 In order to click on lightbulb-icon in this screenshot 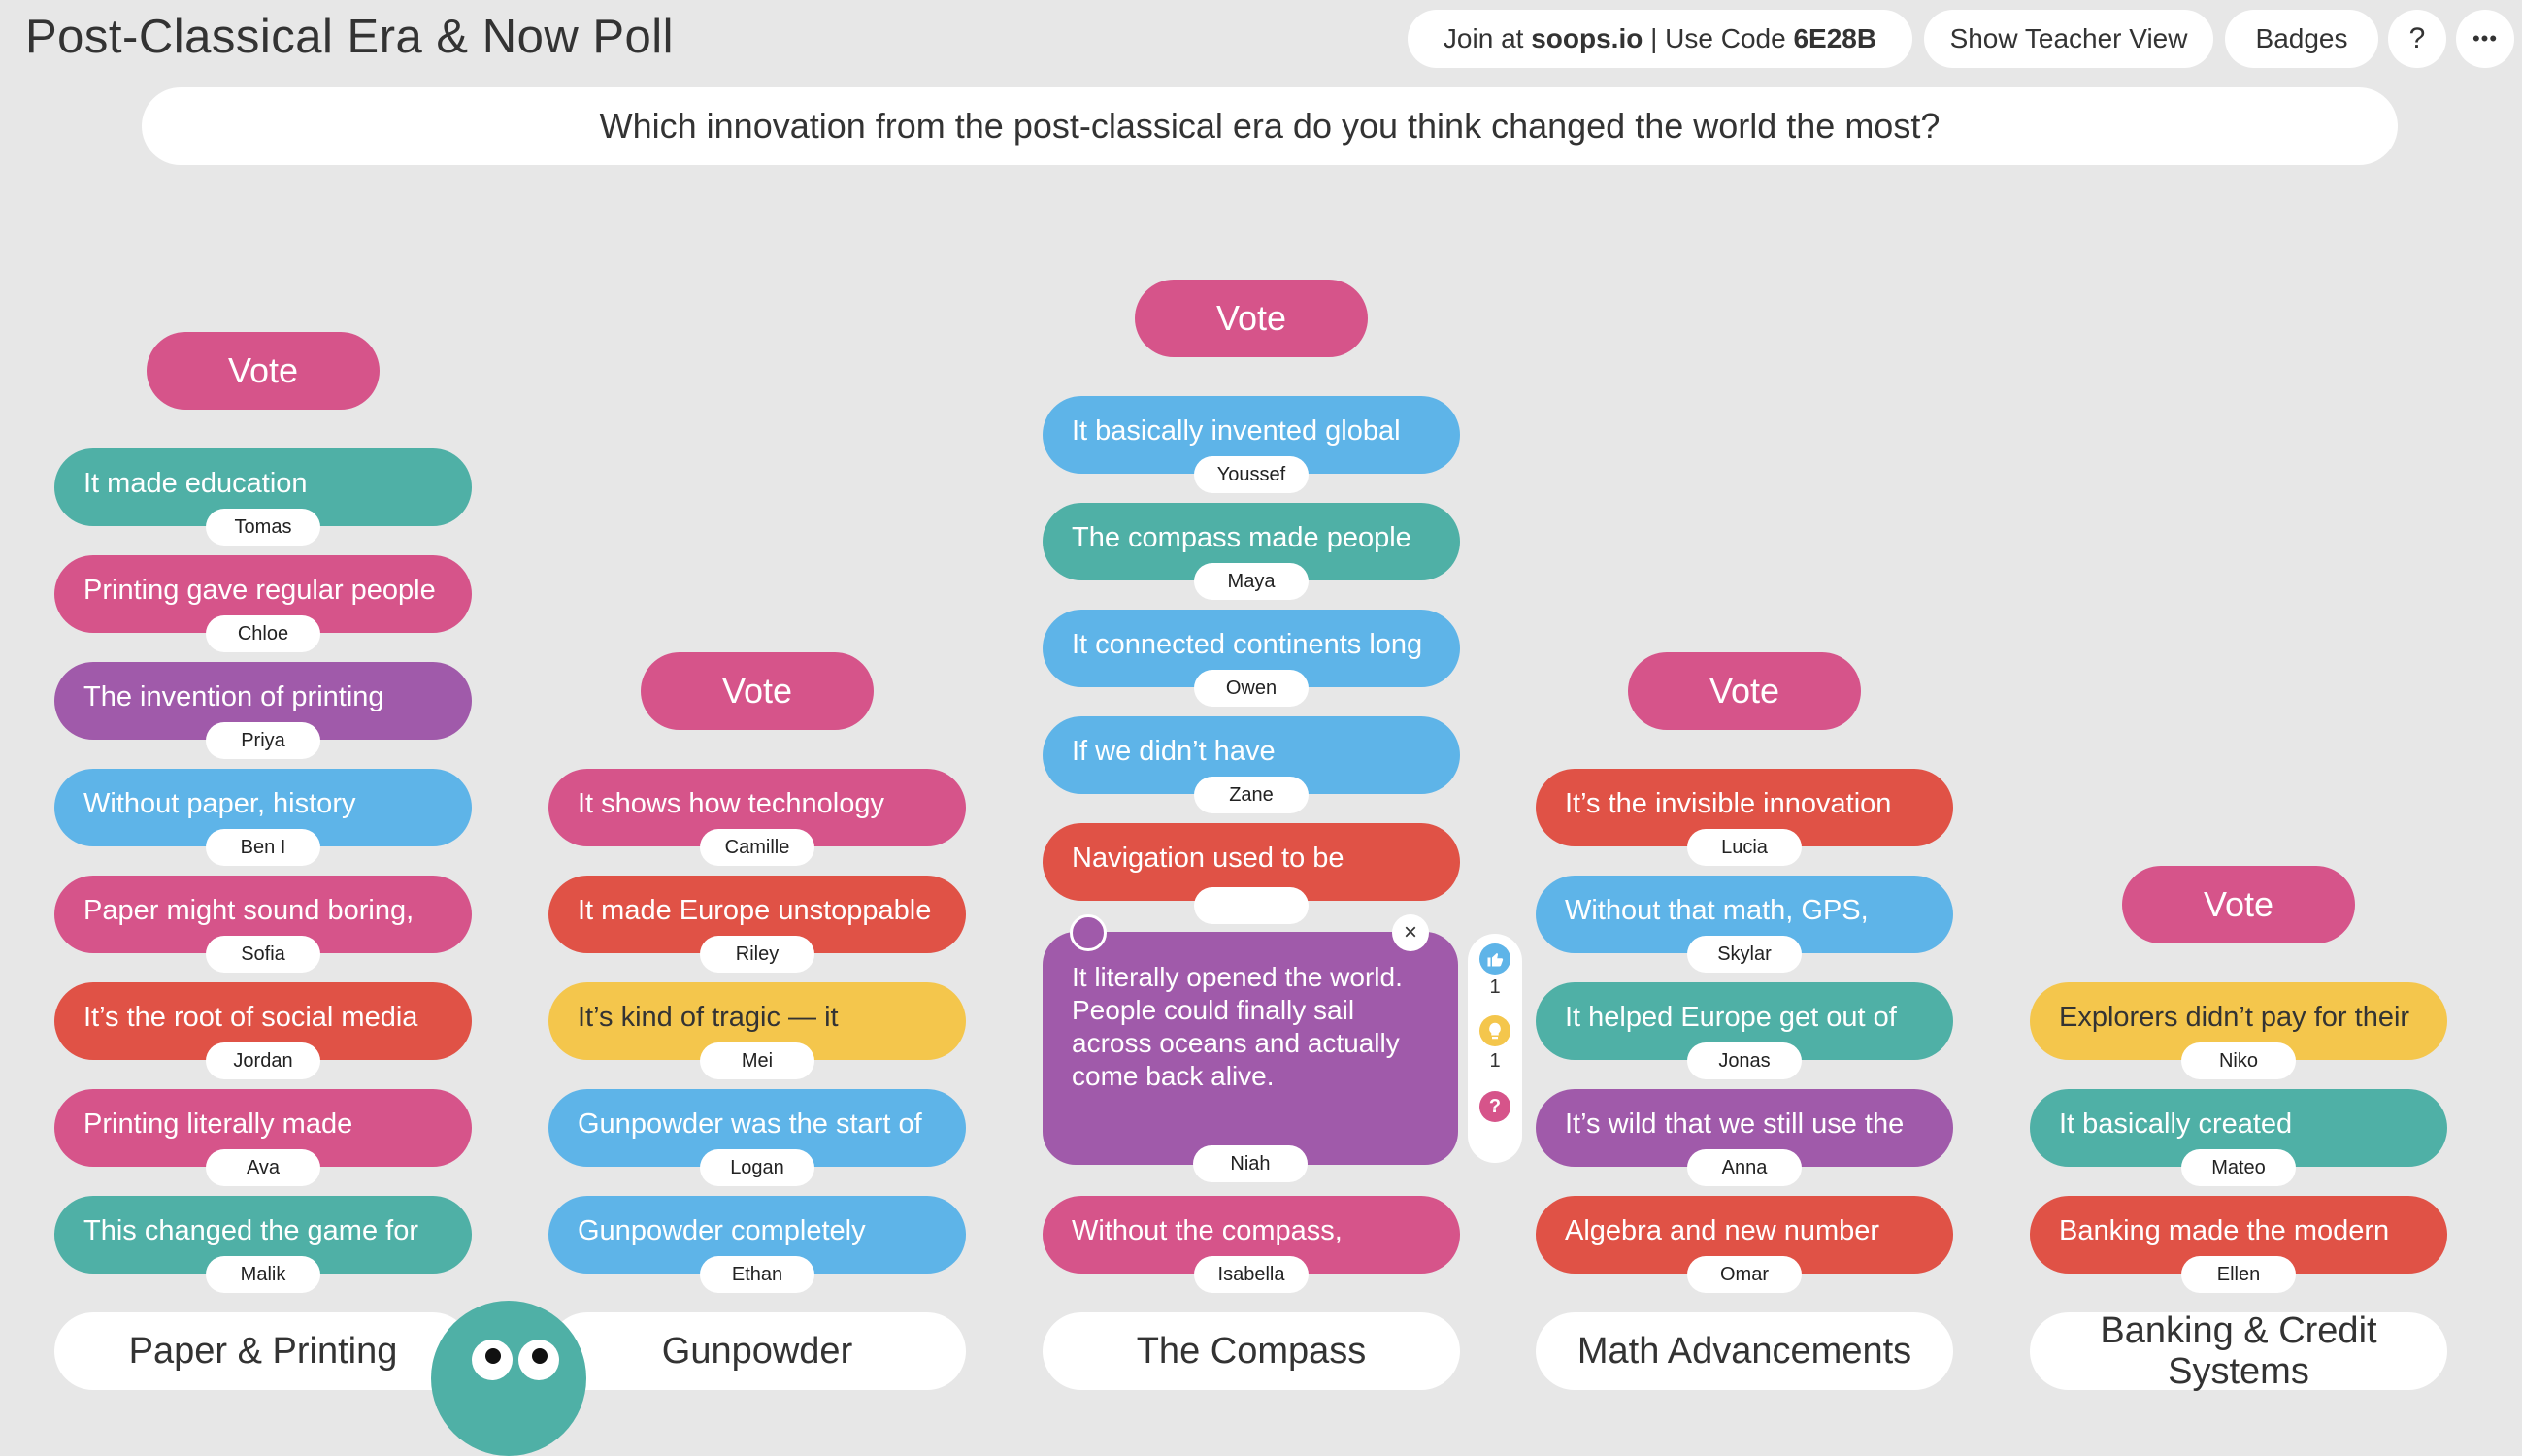, I will do `click(1494, 1030)`.